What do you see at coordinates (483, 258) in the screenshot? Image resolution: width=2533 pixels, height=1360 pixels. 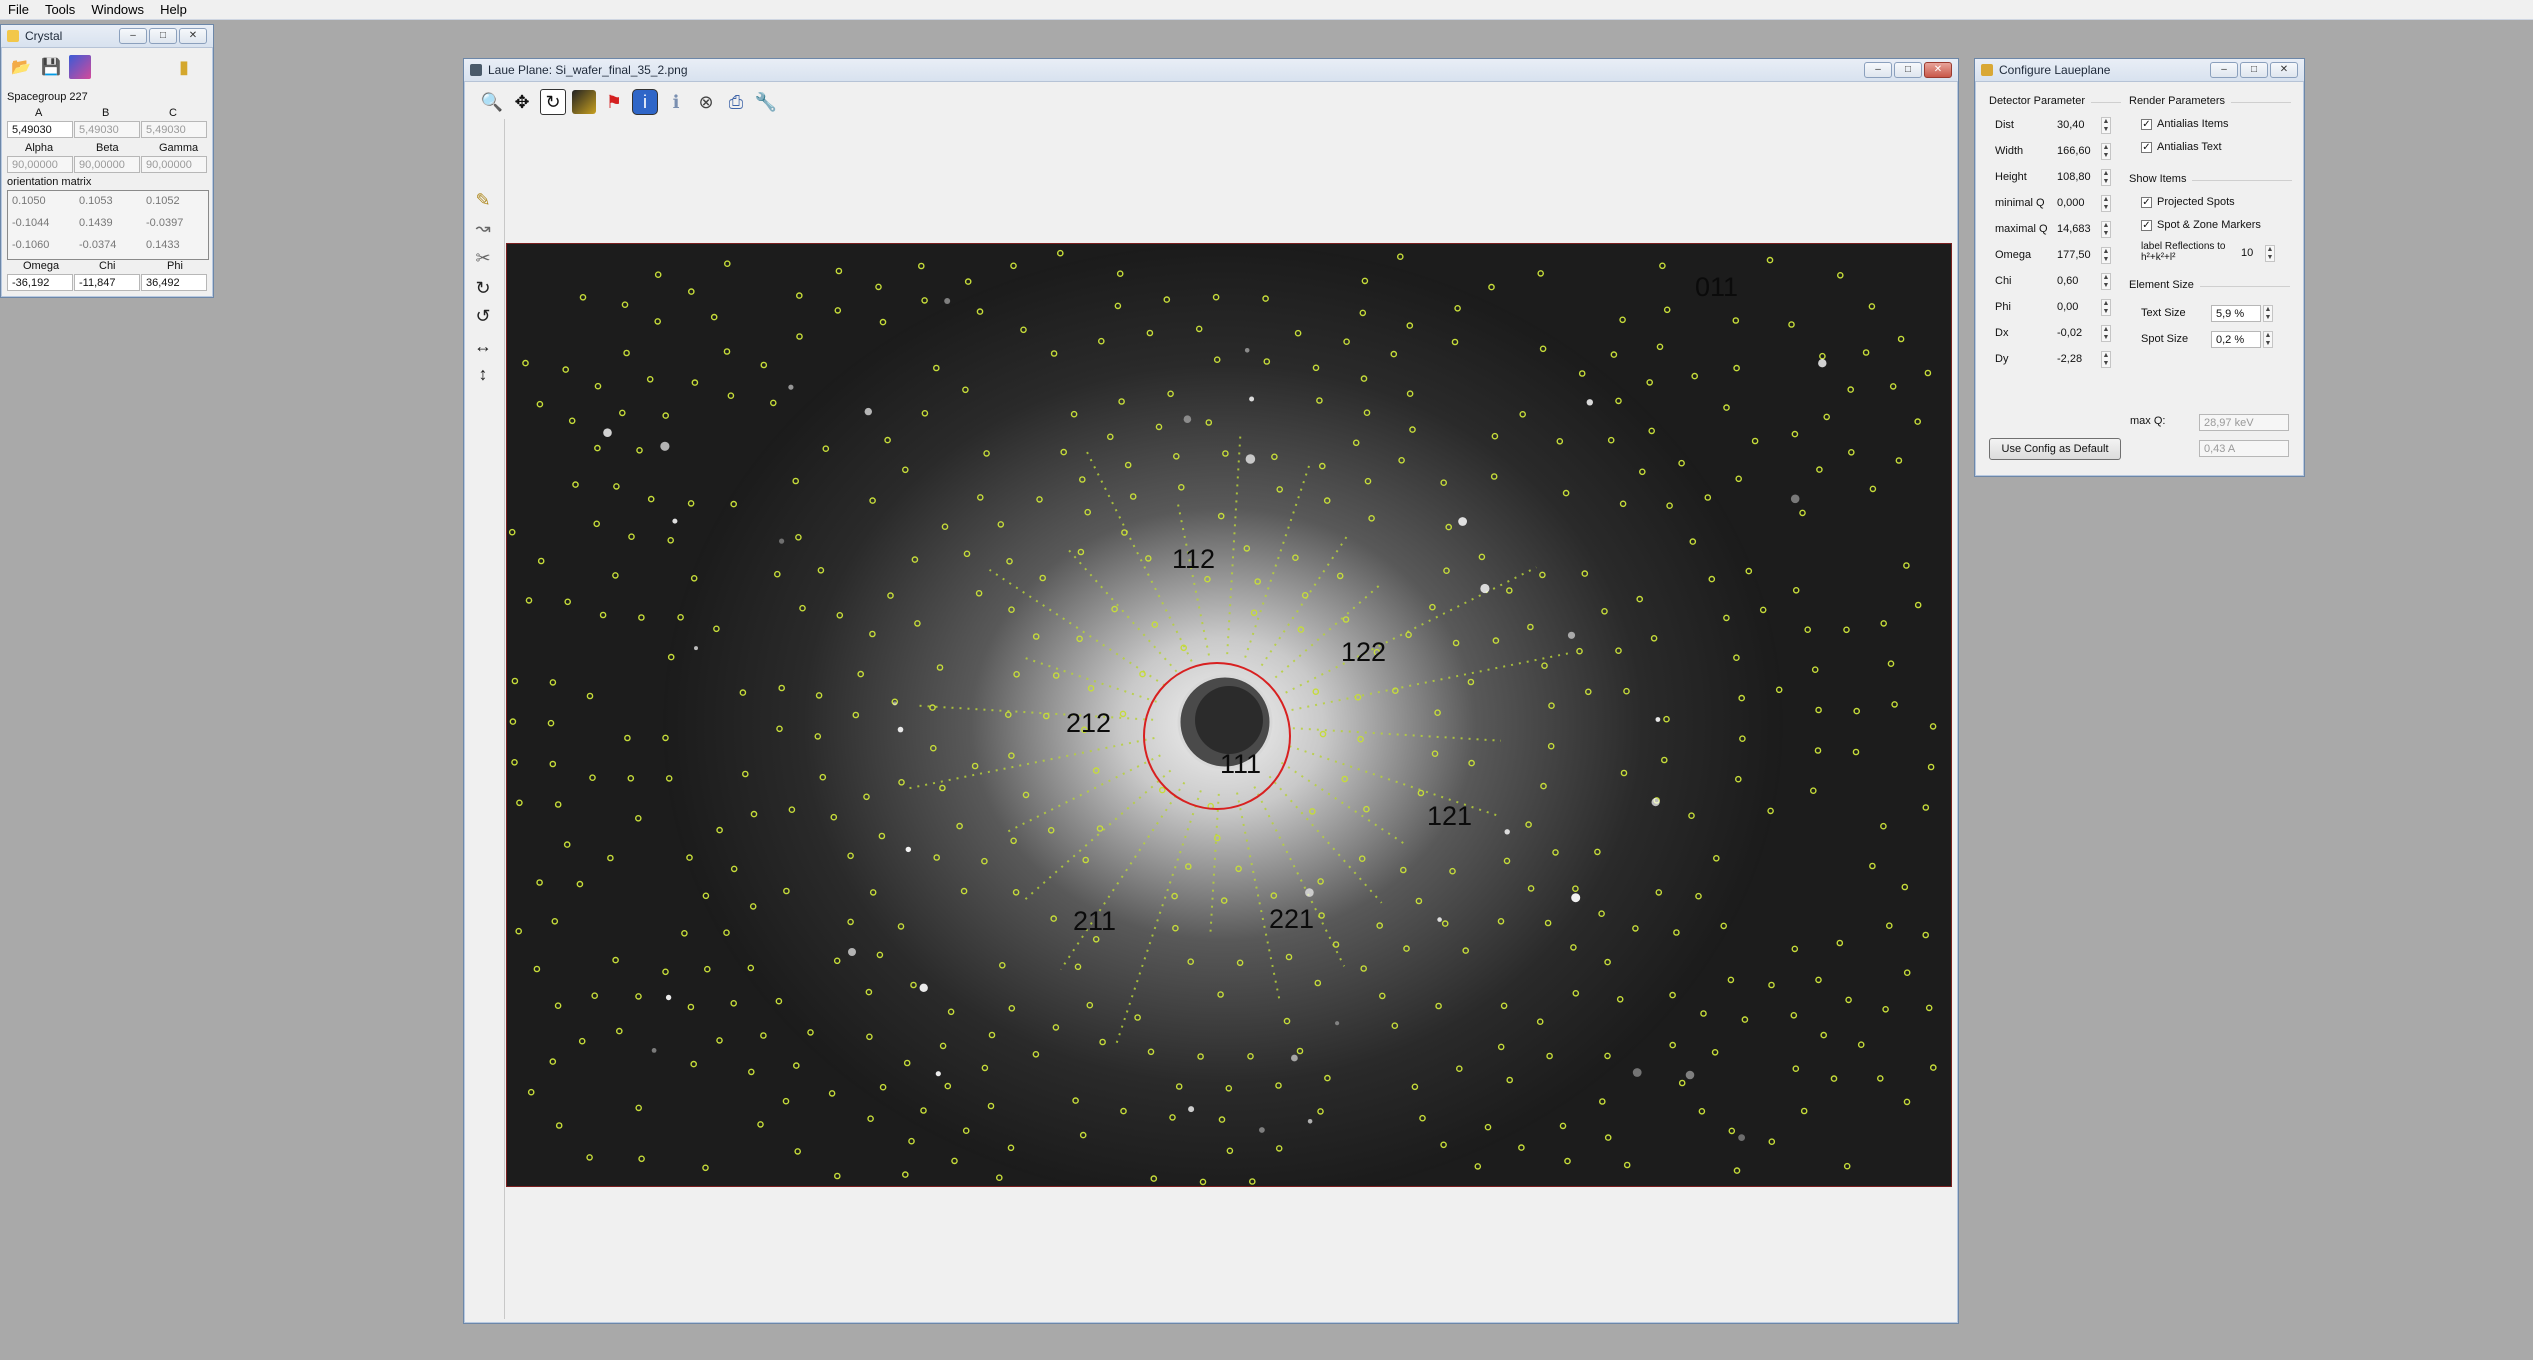 I see `scissors-icon: ✂` at bounding box center [483, 258].